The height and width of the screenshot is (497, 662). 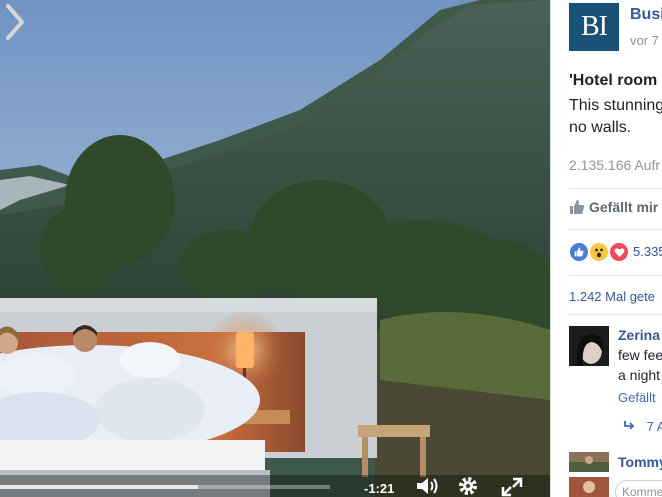 What do you see at coordinates (619, 252) in the screenshot?
I see `love-reaction-icon` at bounding box center [619, 252].